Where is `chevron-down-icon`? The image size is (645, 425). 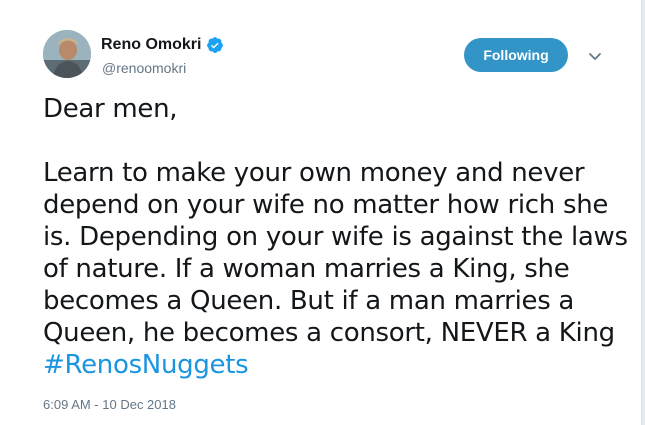
chevron-down-icon is located at coordinates (595, 56).